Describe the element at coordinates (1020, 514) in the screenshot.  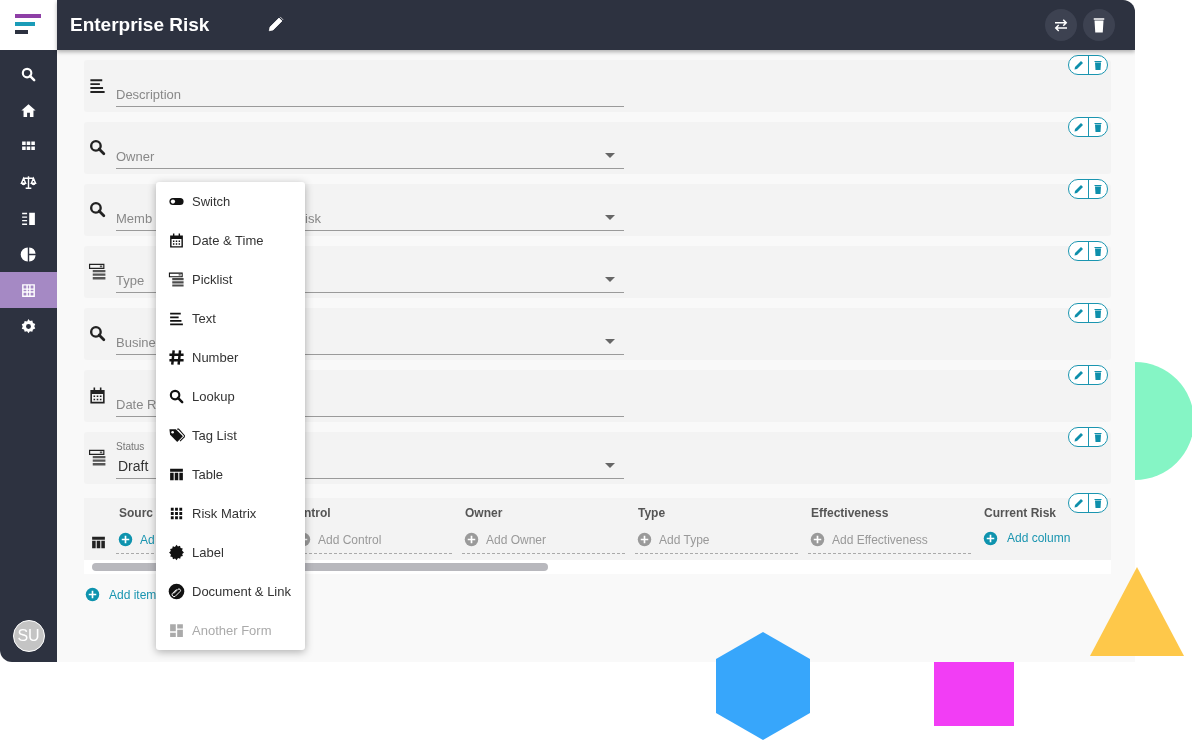
I see `column-header: Current Risk` at that location.